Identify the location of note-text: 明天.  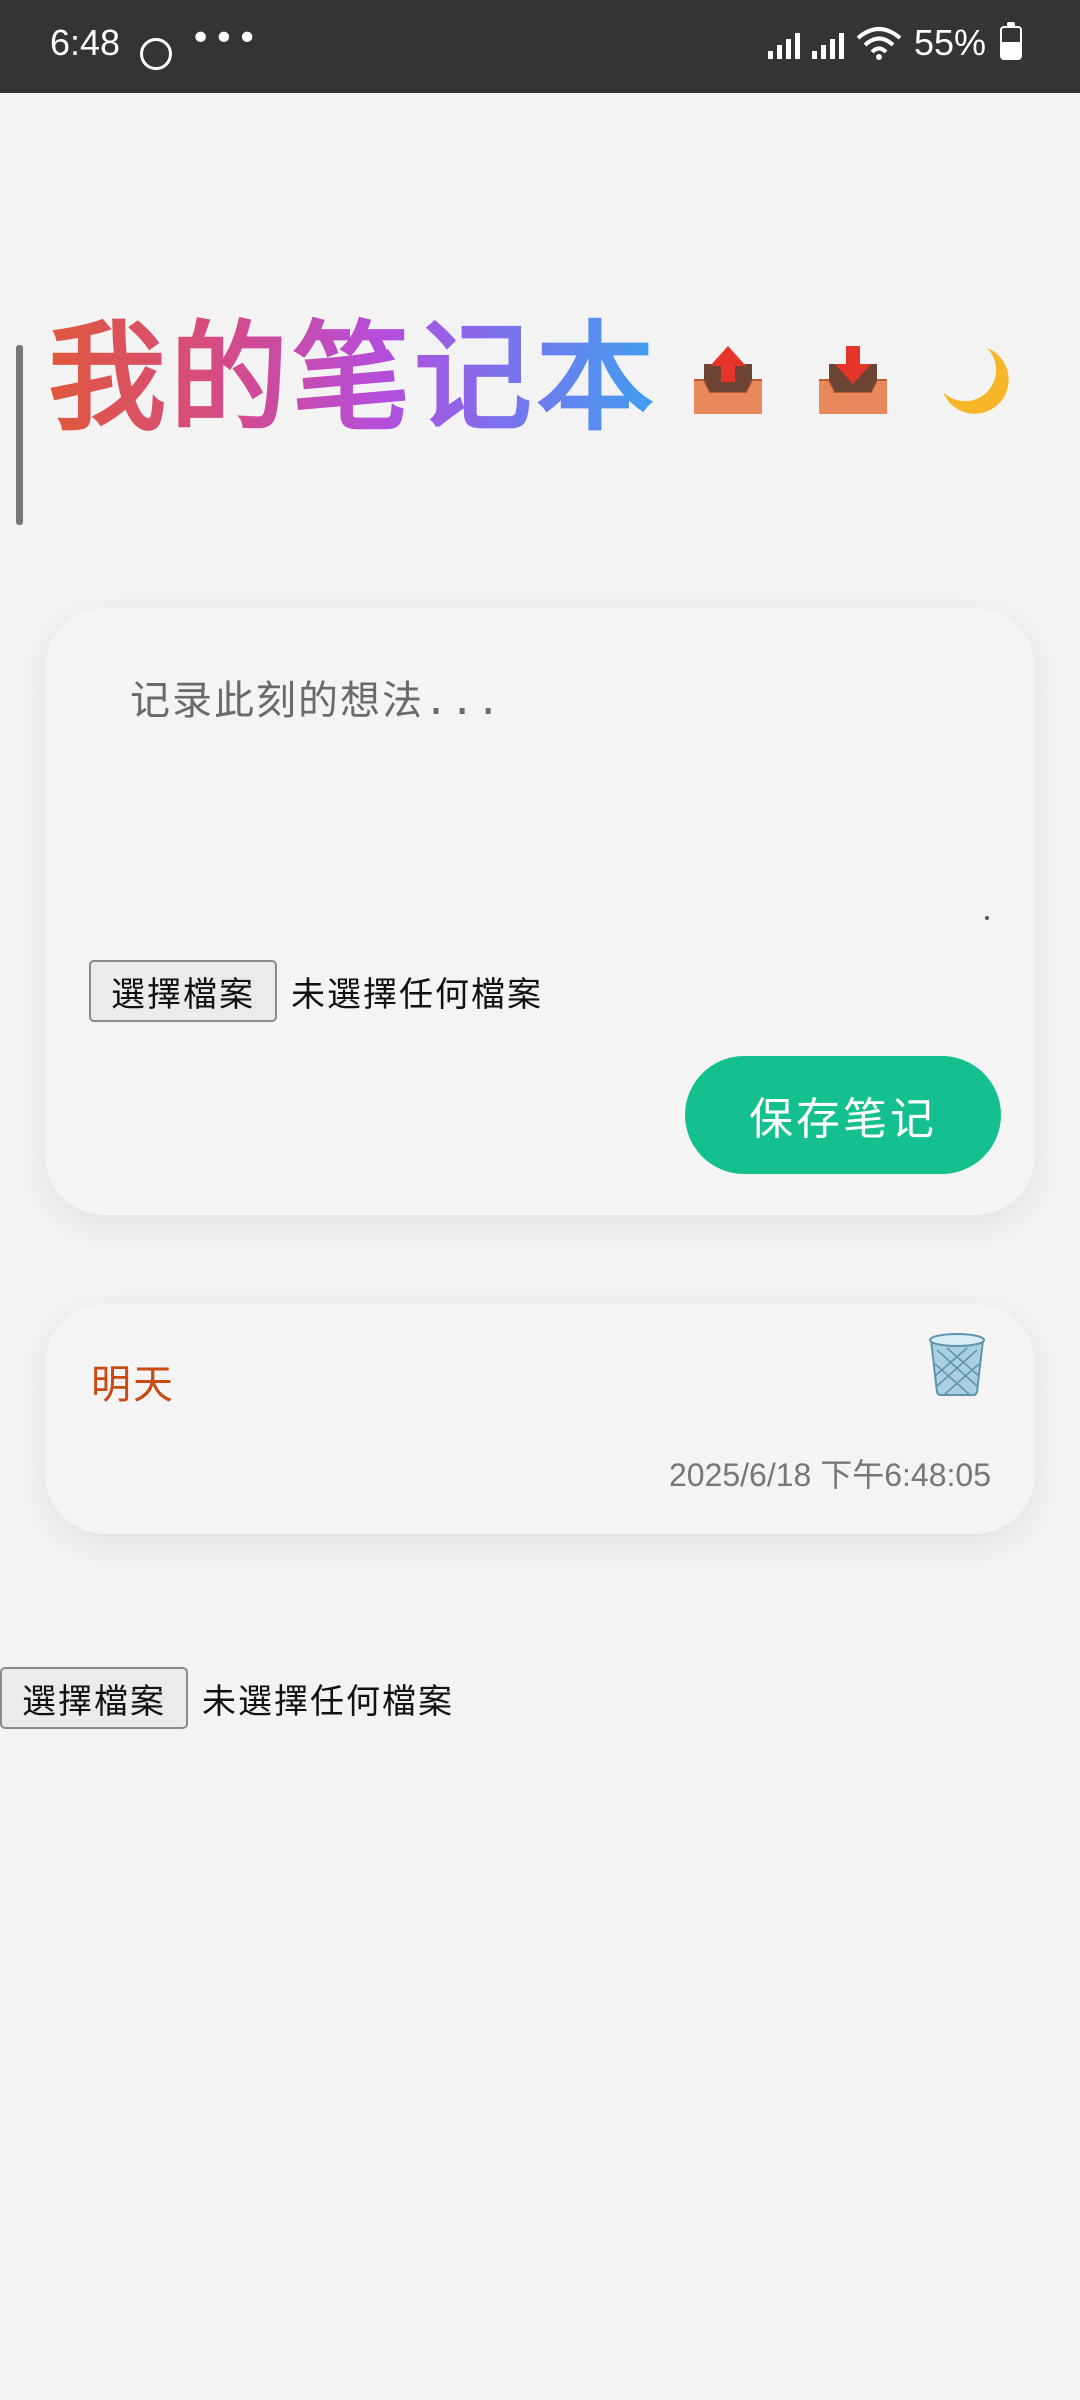
(133, 1385).